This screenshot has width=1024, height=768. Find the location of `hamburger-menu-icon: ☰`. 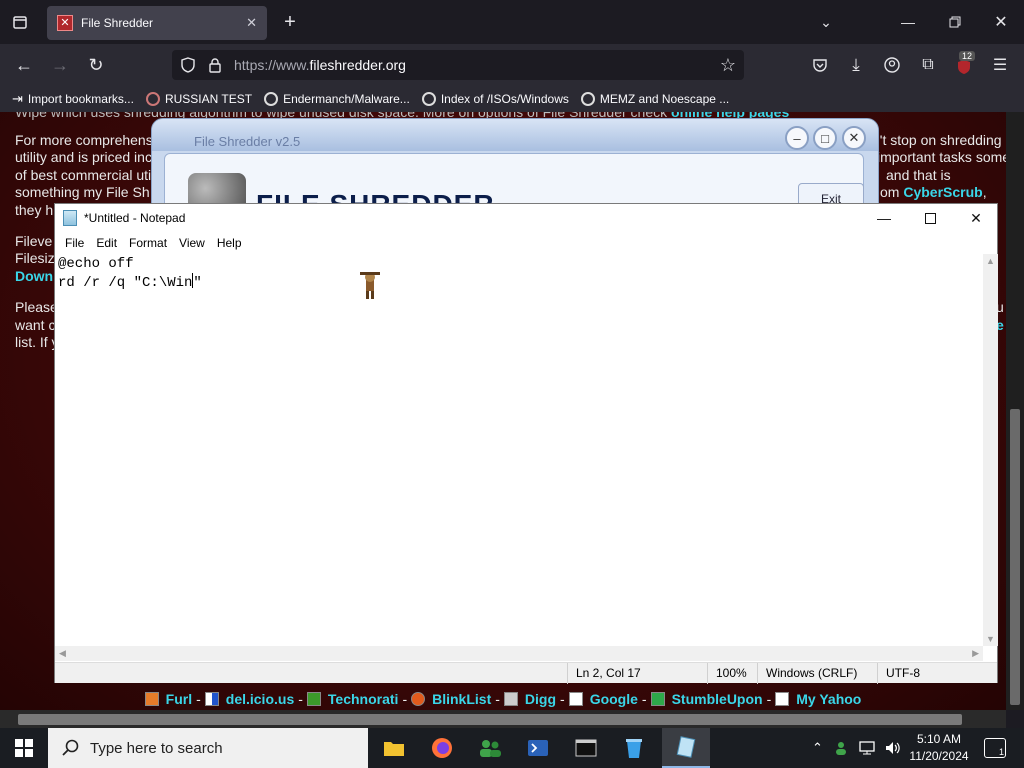

hamburger-menu-icon: ☰ is located at coordinates (1000, 65).